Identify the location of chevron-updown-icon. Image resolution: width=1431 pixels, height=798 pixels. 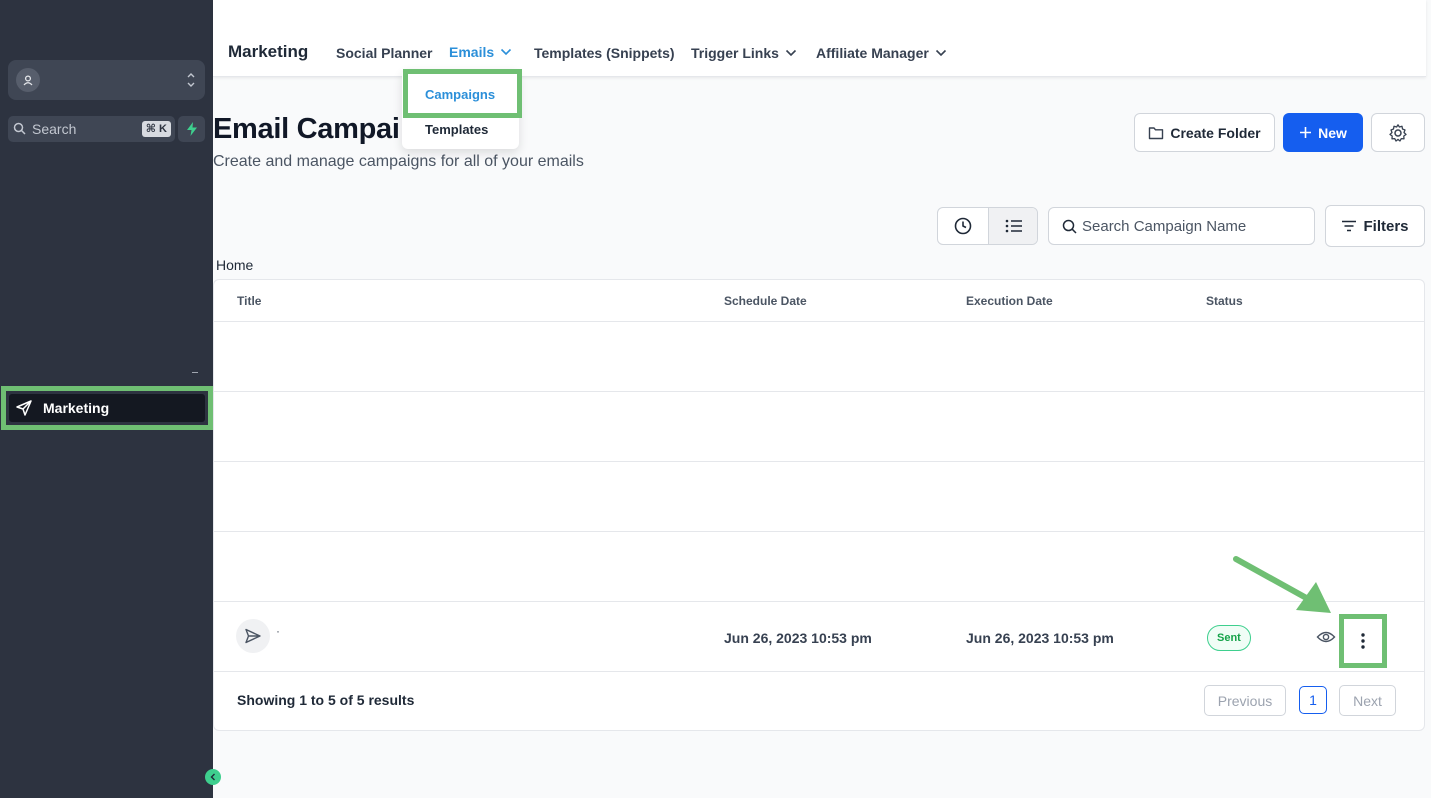
(191, 80).